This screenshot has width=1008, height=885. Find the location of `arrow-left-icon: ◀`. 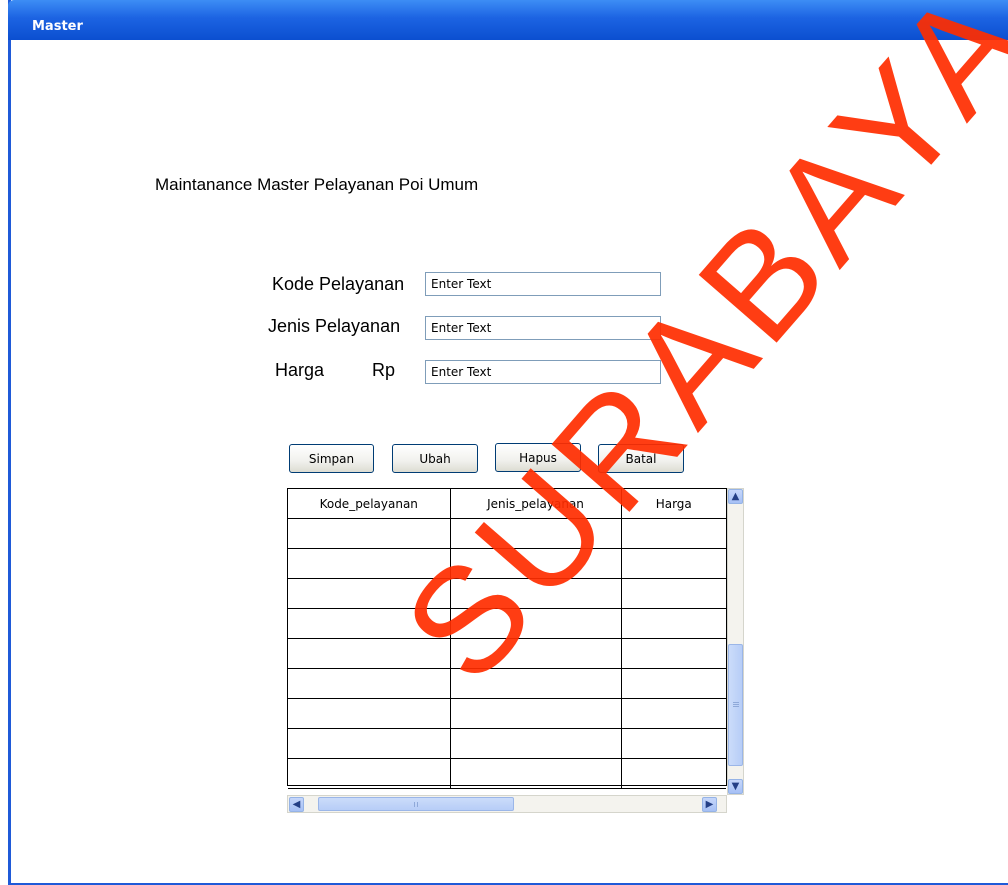

arrow-left-icon: ◀ is located at coordinates (296, 804).